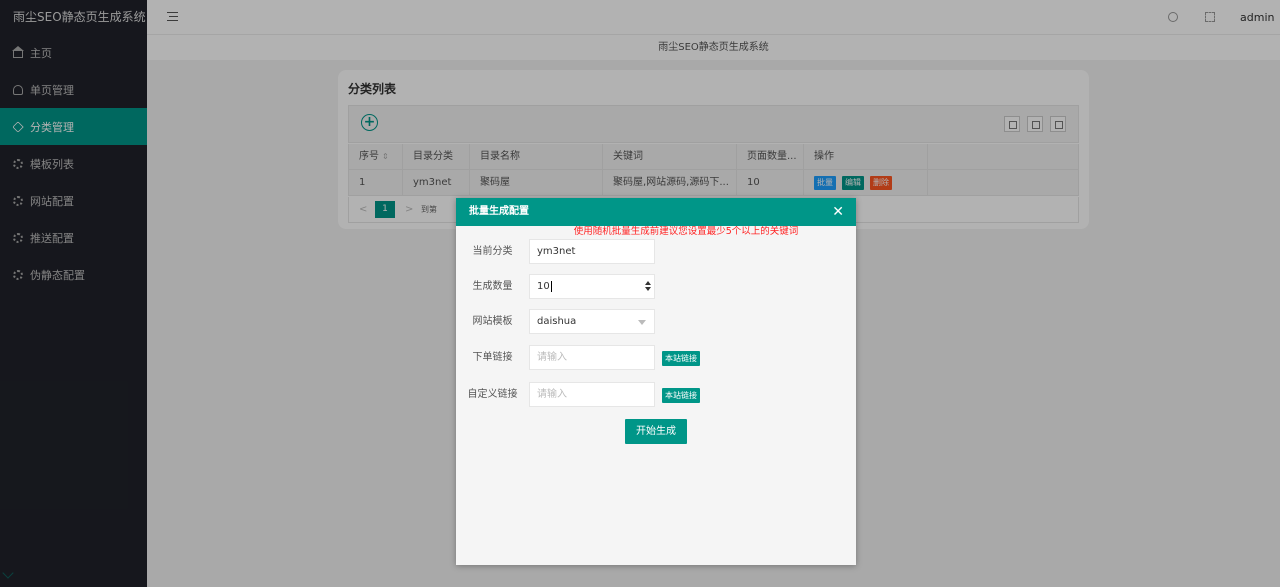 The image size is (1280, 587). What do you see at coordinates (492, 357) in the screenshot?
I see `order-link-label: 下单链接` at bounding box center [492, 357].